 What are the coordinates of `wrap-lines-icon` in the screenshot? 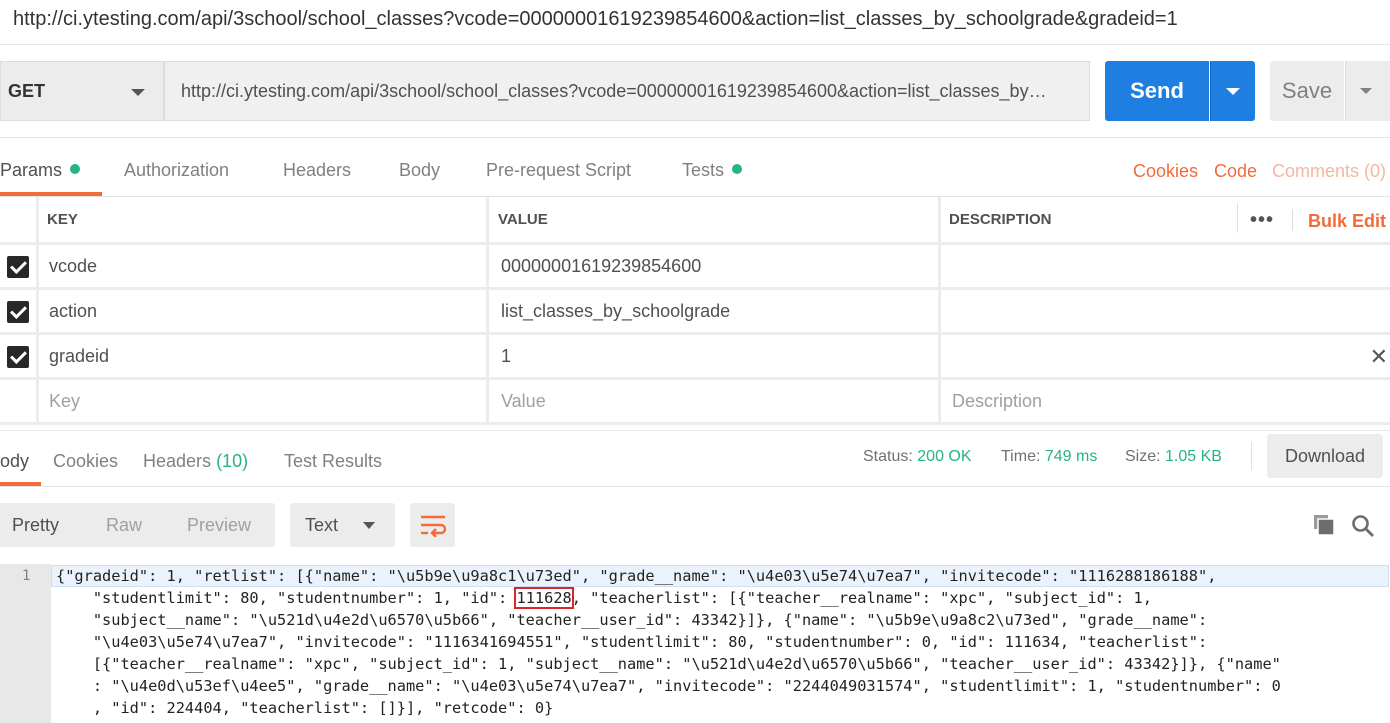 It's located at (433, 526).